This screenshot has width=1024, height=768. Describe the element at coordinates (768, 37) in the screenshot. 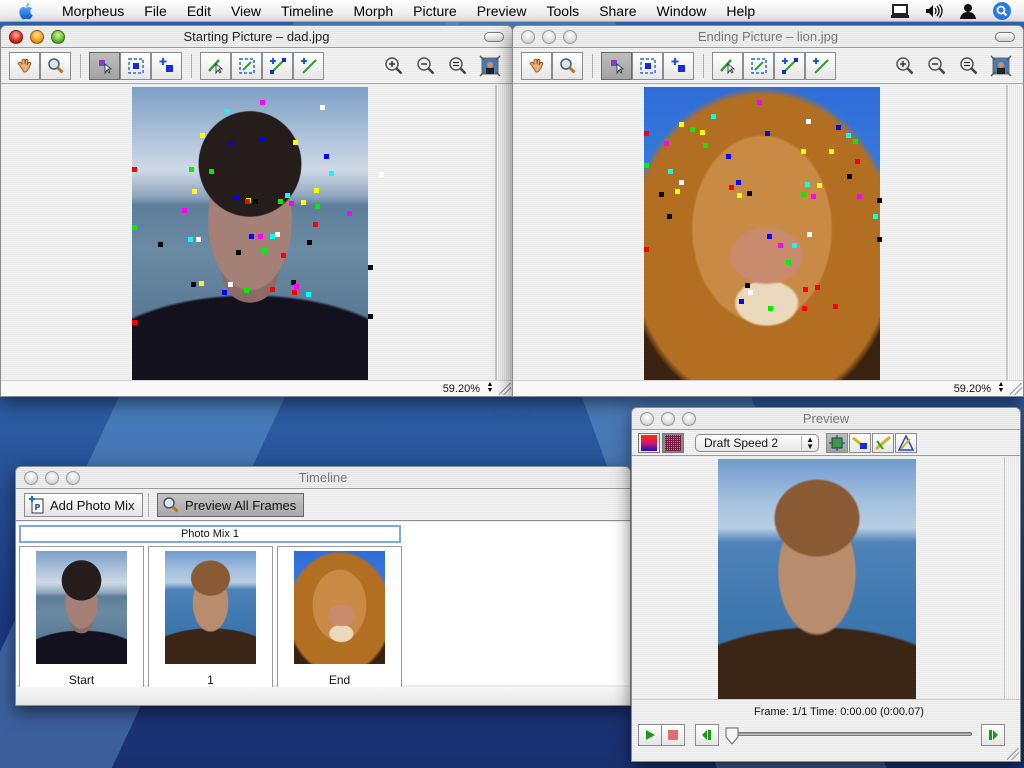

I see `title-bar: Ending Picture – lion.jpg` at that location.